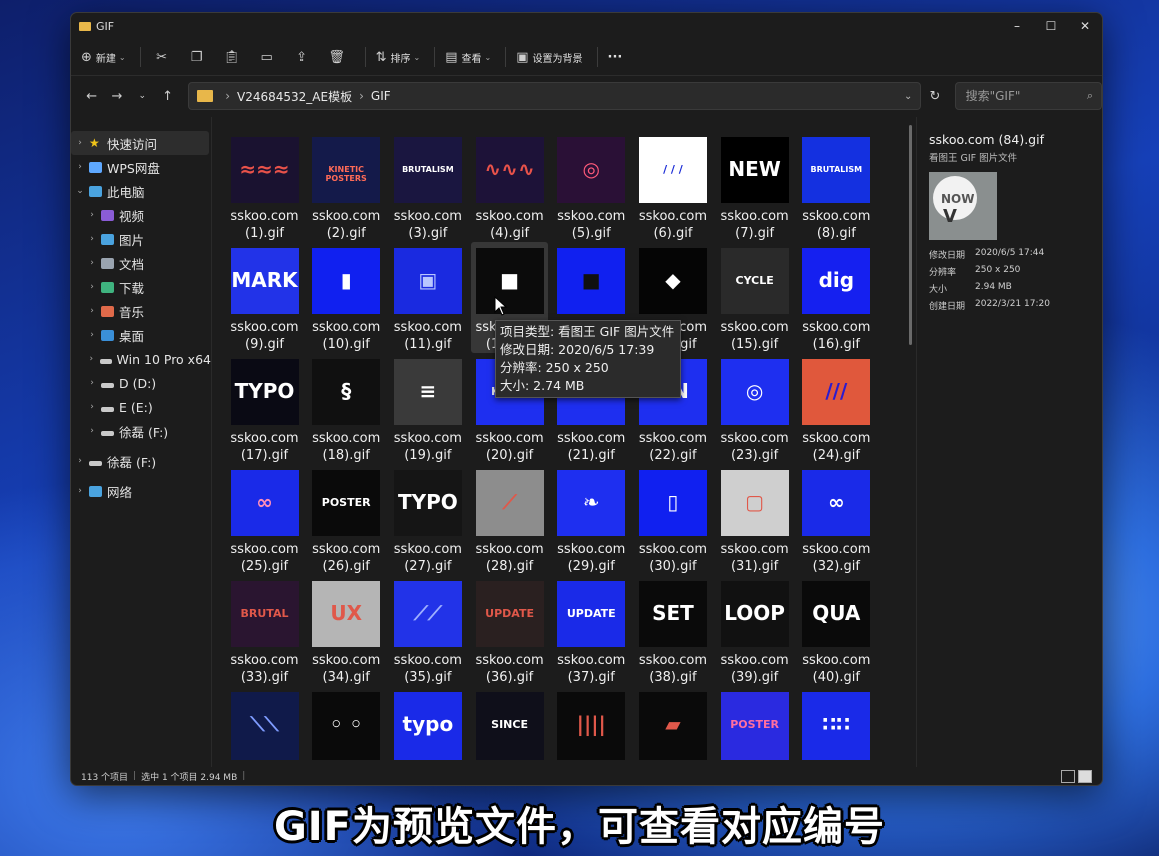 The image size is (1159, 856). I want to click on file-item: UX sskoo.com (34).gif, so click(346, 630).